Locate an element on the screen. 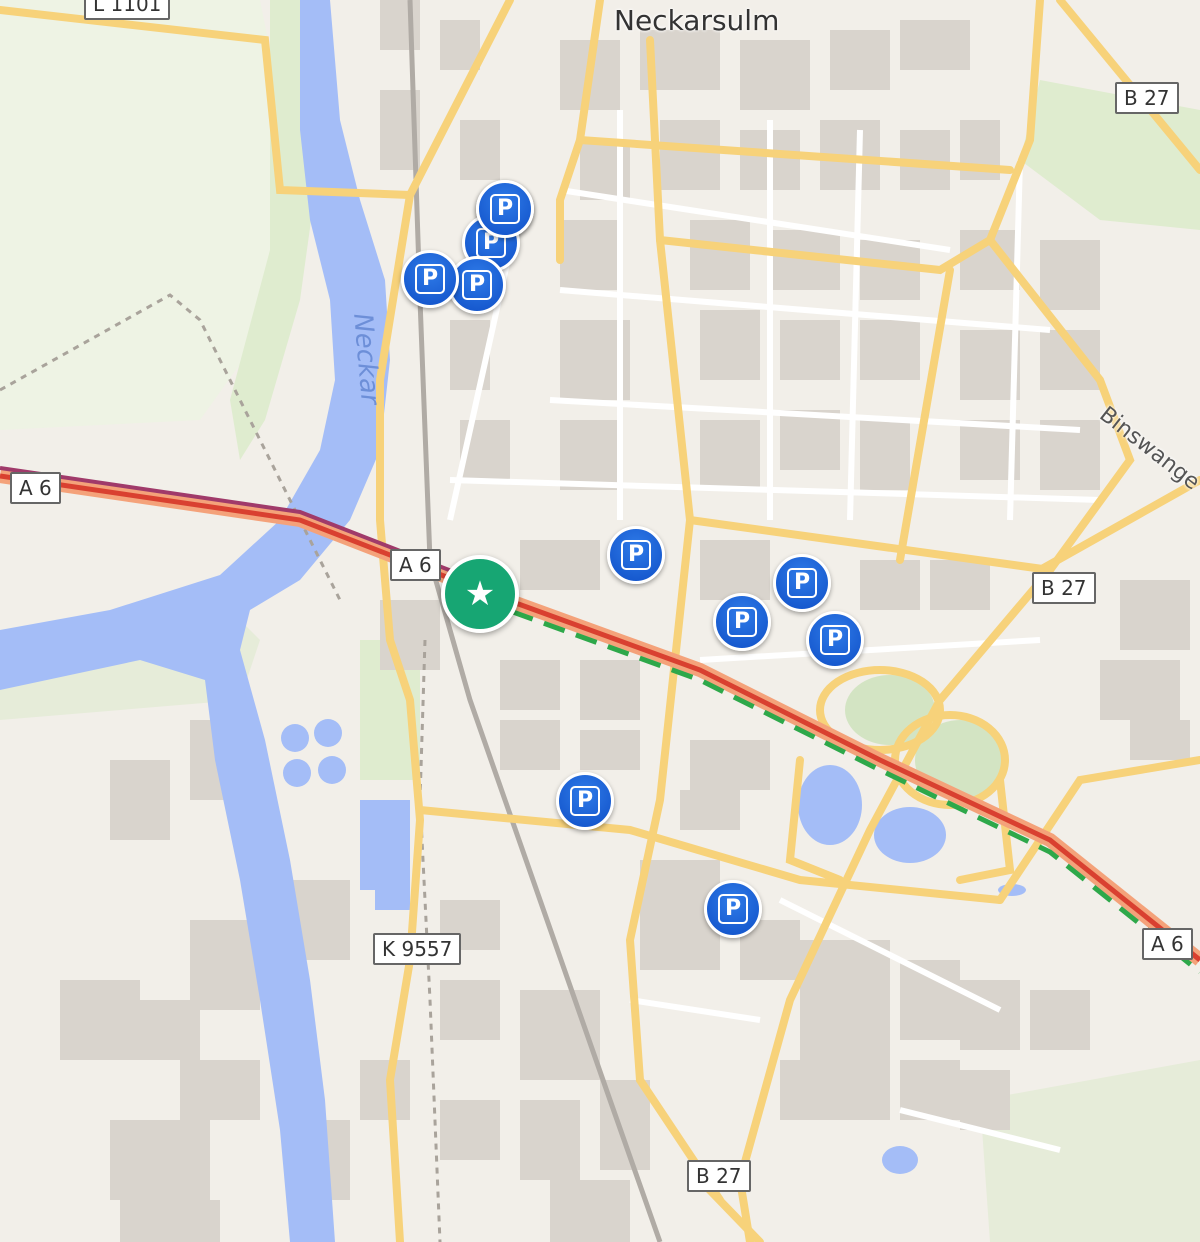  road-shield-k9557: K 9557 is located at coordinates (417, 949).